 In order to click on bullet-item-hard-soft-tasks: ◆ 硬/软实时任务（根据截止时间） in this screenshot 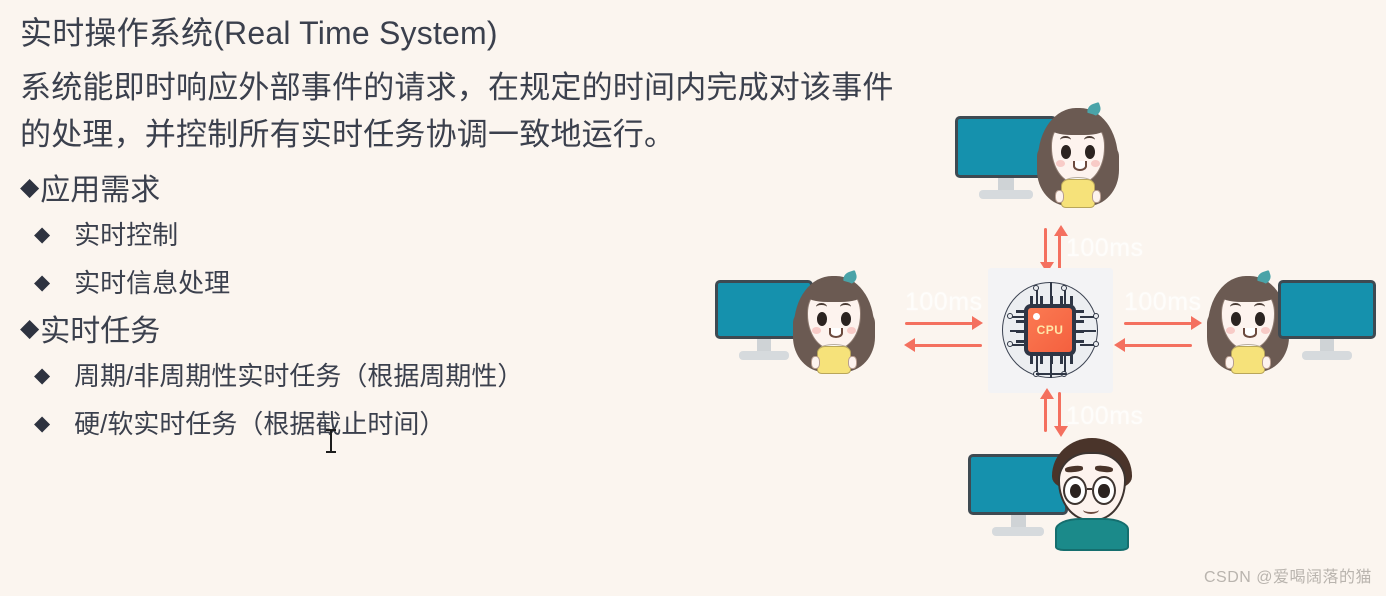, I will do `click(360, 422)`.